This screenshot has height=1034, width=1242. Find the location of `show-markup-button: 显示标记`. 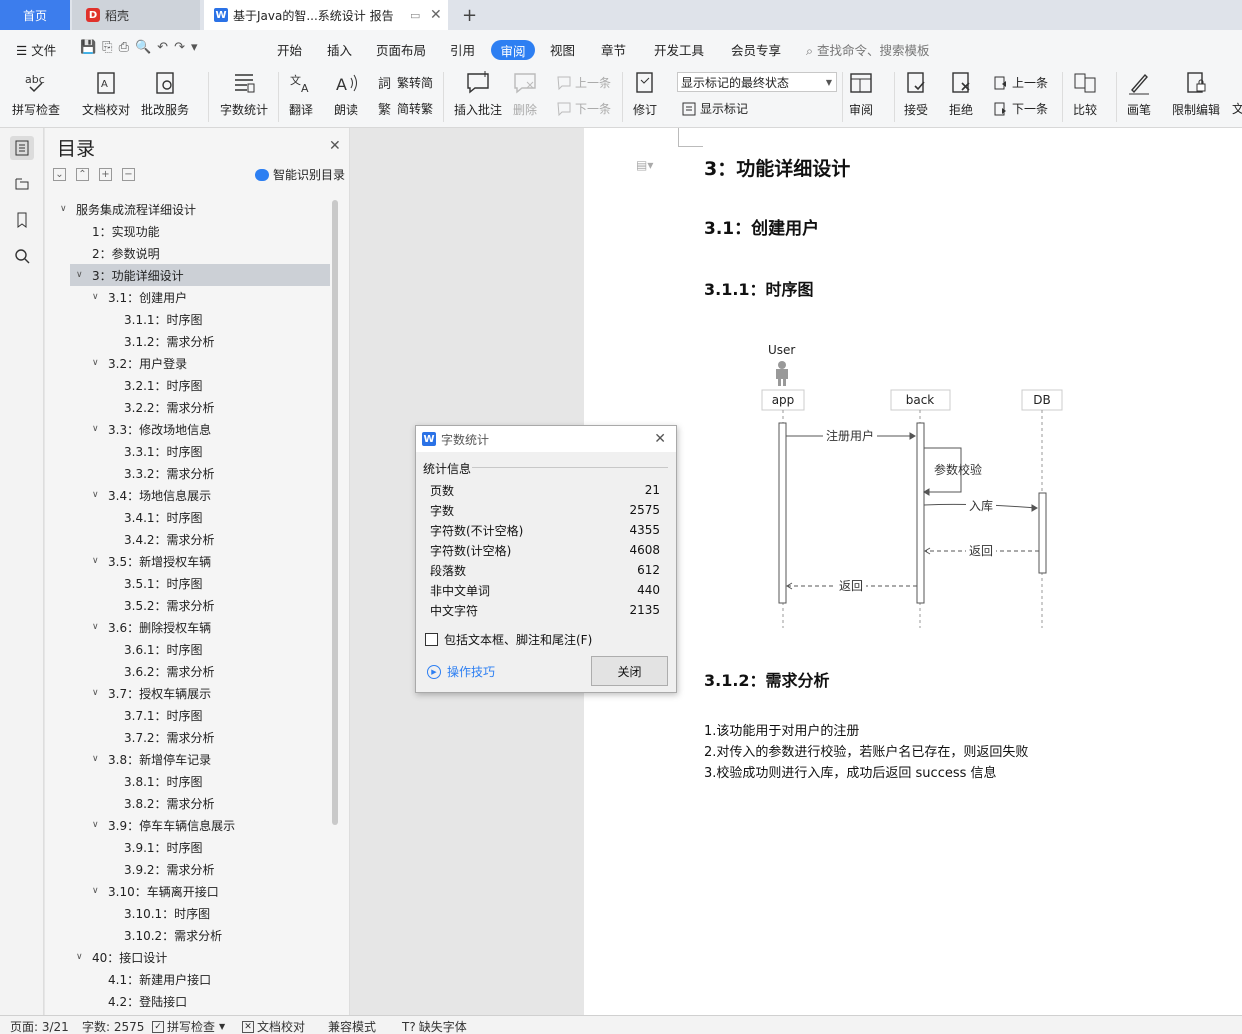

show-markup-button: 显示标记 is located at coordinates (714, 108).